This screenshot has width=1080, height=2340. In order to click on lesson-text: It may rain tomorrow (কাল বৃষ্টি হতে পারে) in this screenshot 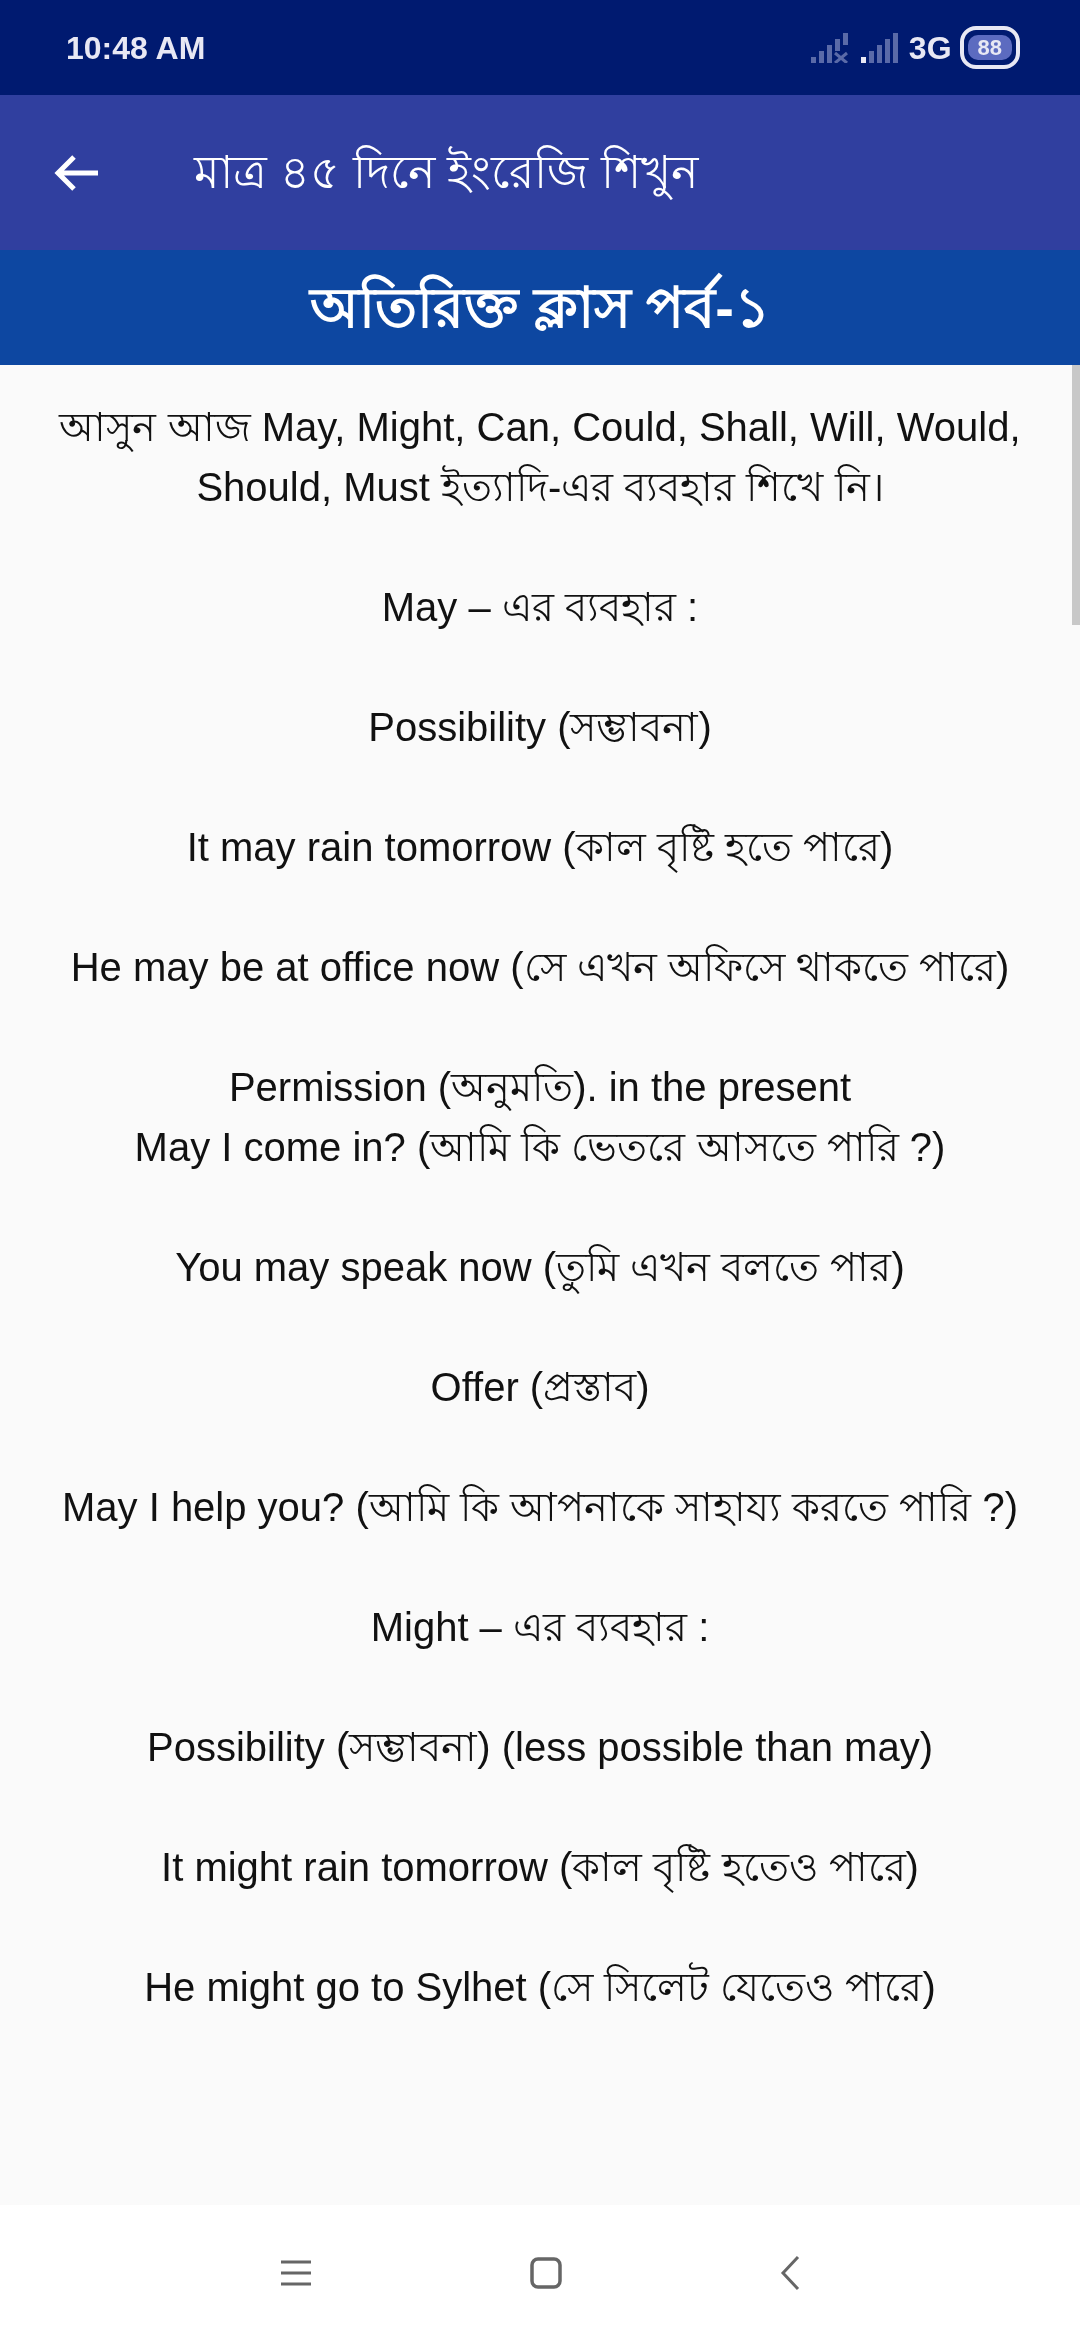, I will do `click(540, 847)`.